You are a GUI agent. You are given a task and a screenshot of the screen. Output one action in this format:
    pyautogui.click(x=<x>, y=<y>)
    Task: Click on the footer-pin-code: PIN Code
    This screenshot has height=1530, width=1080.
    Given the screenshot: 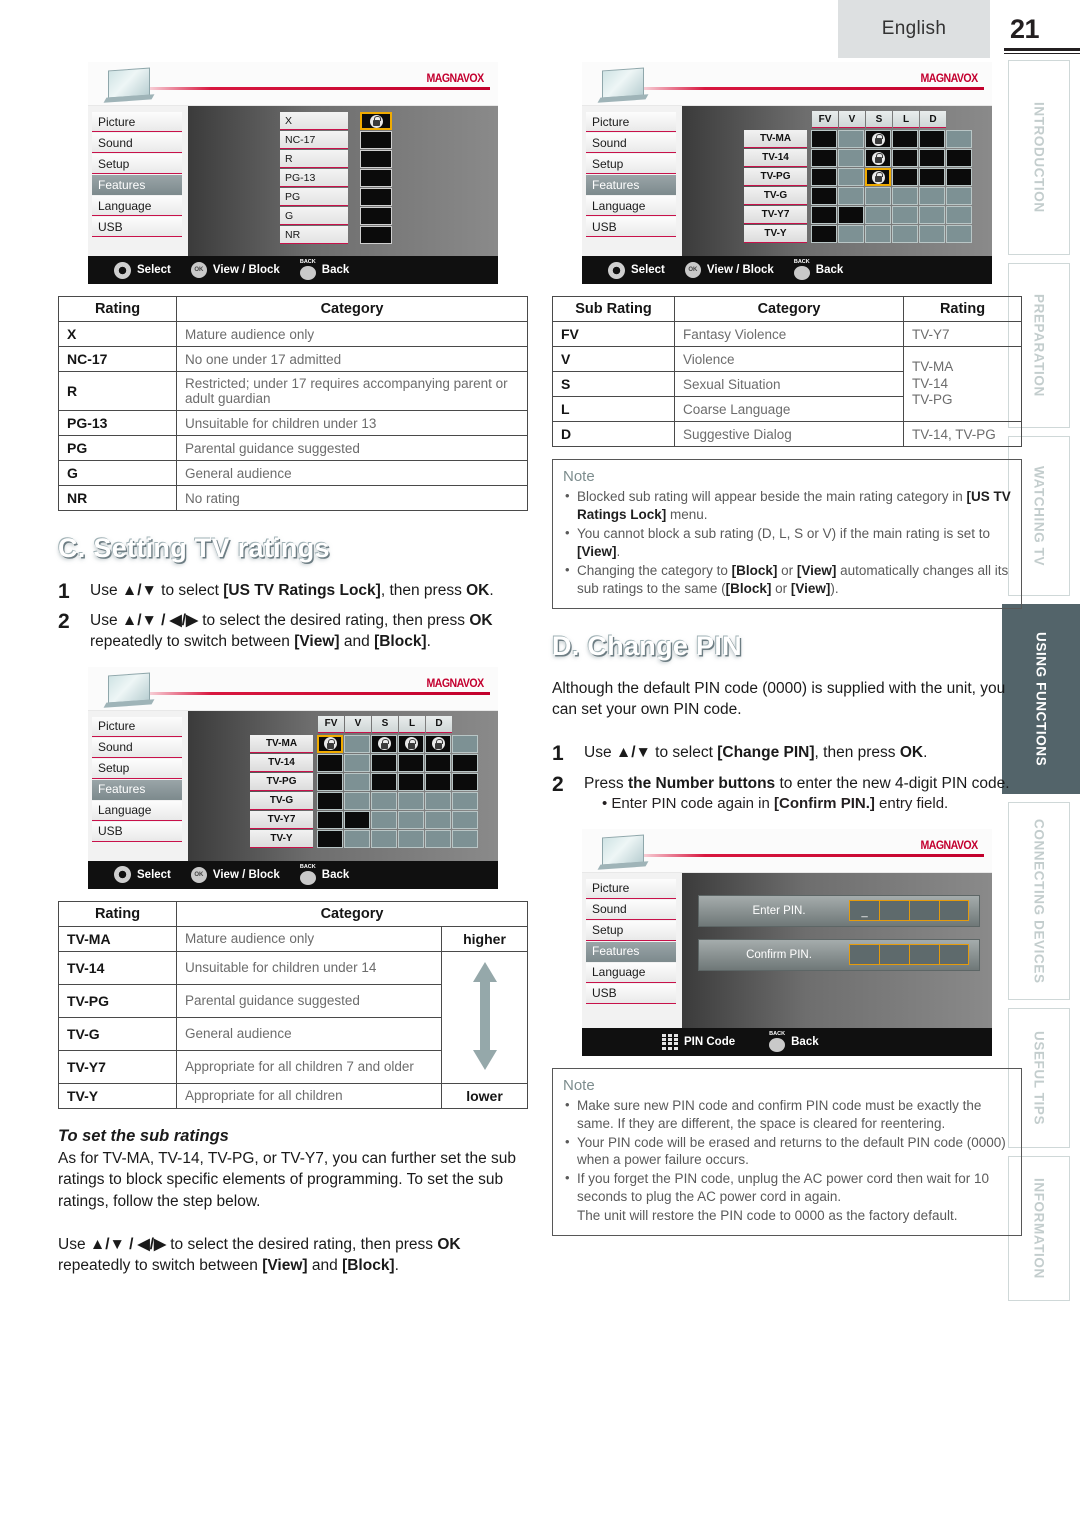 What is the action you would take?
    pyautogui.click(x=698, y=1041)
    